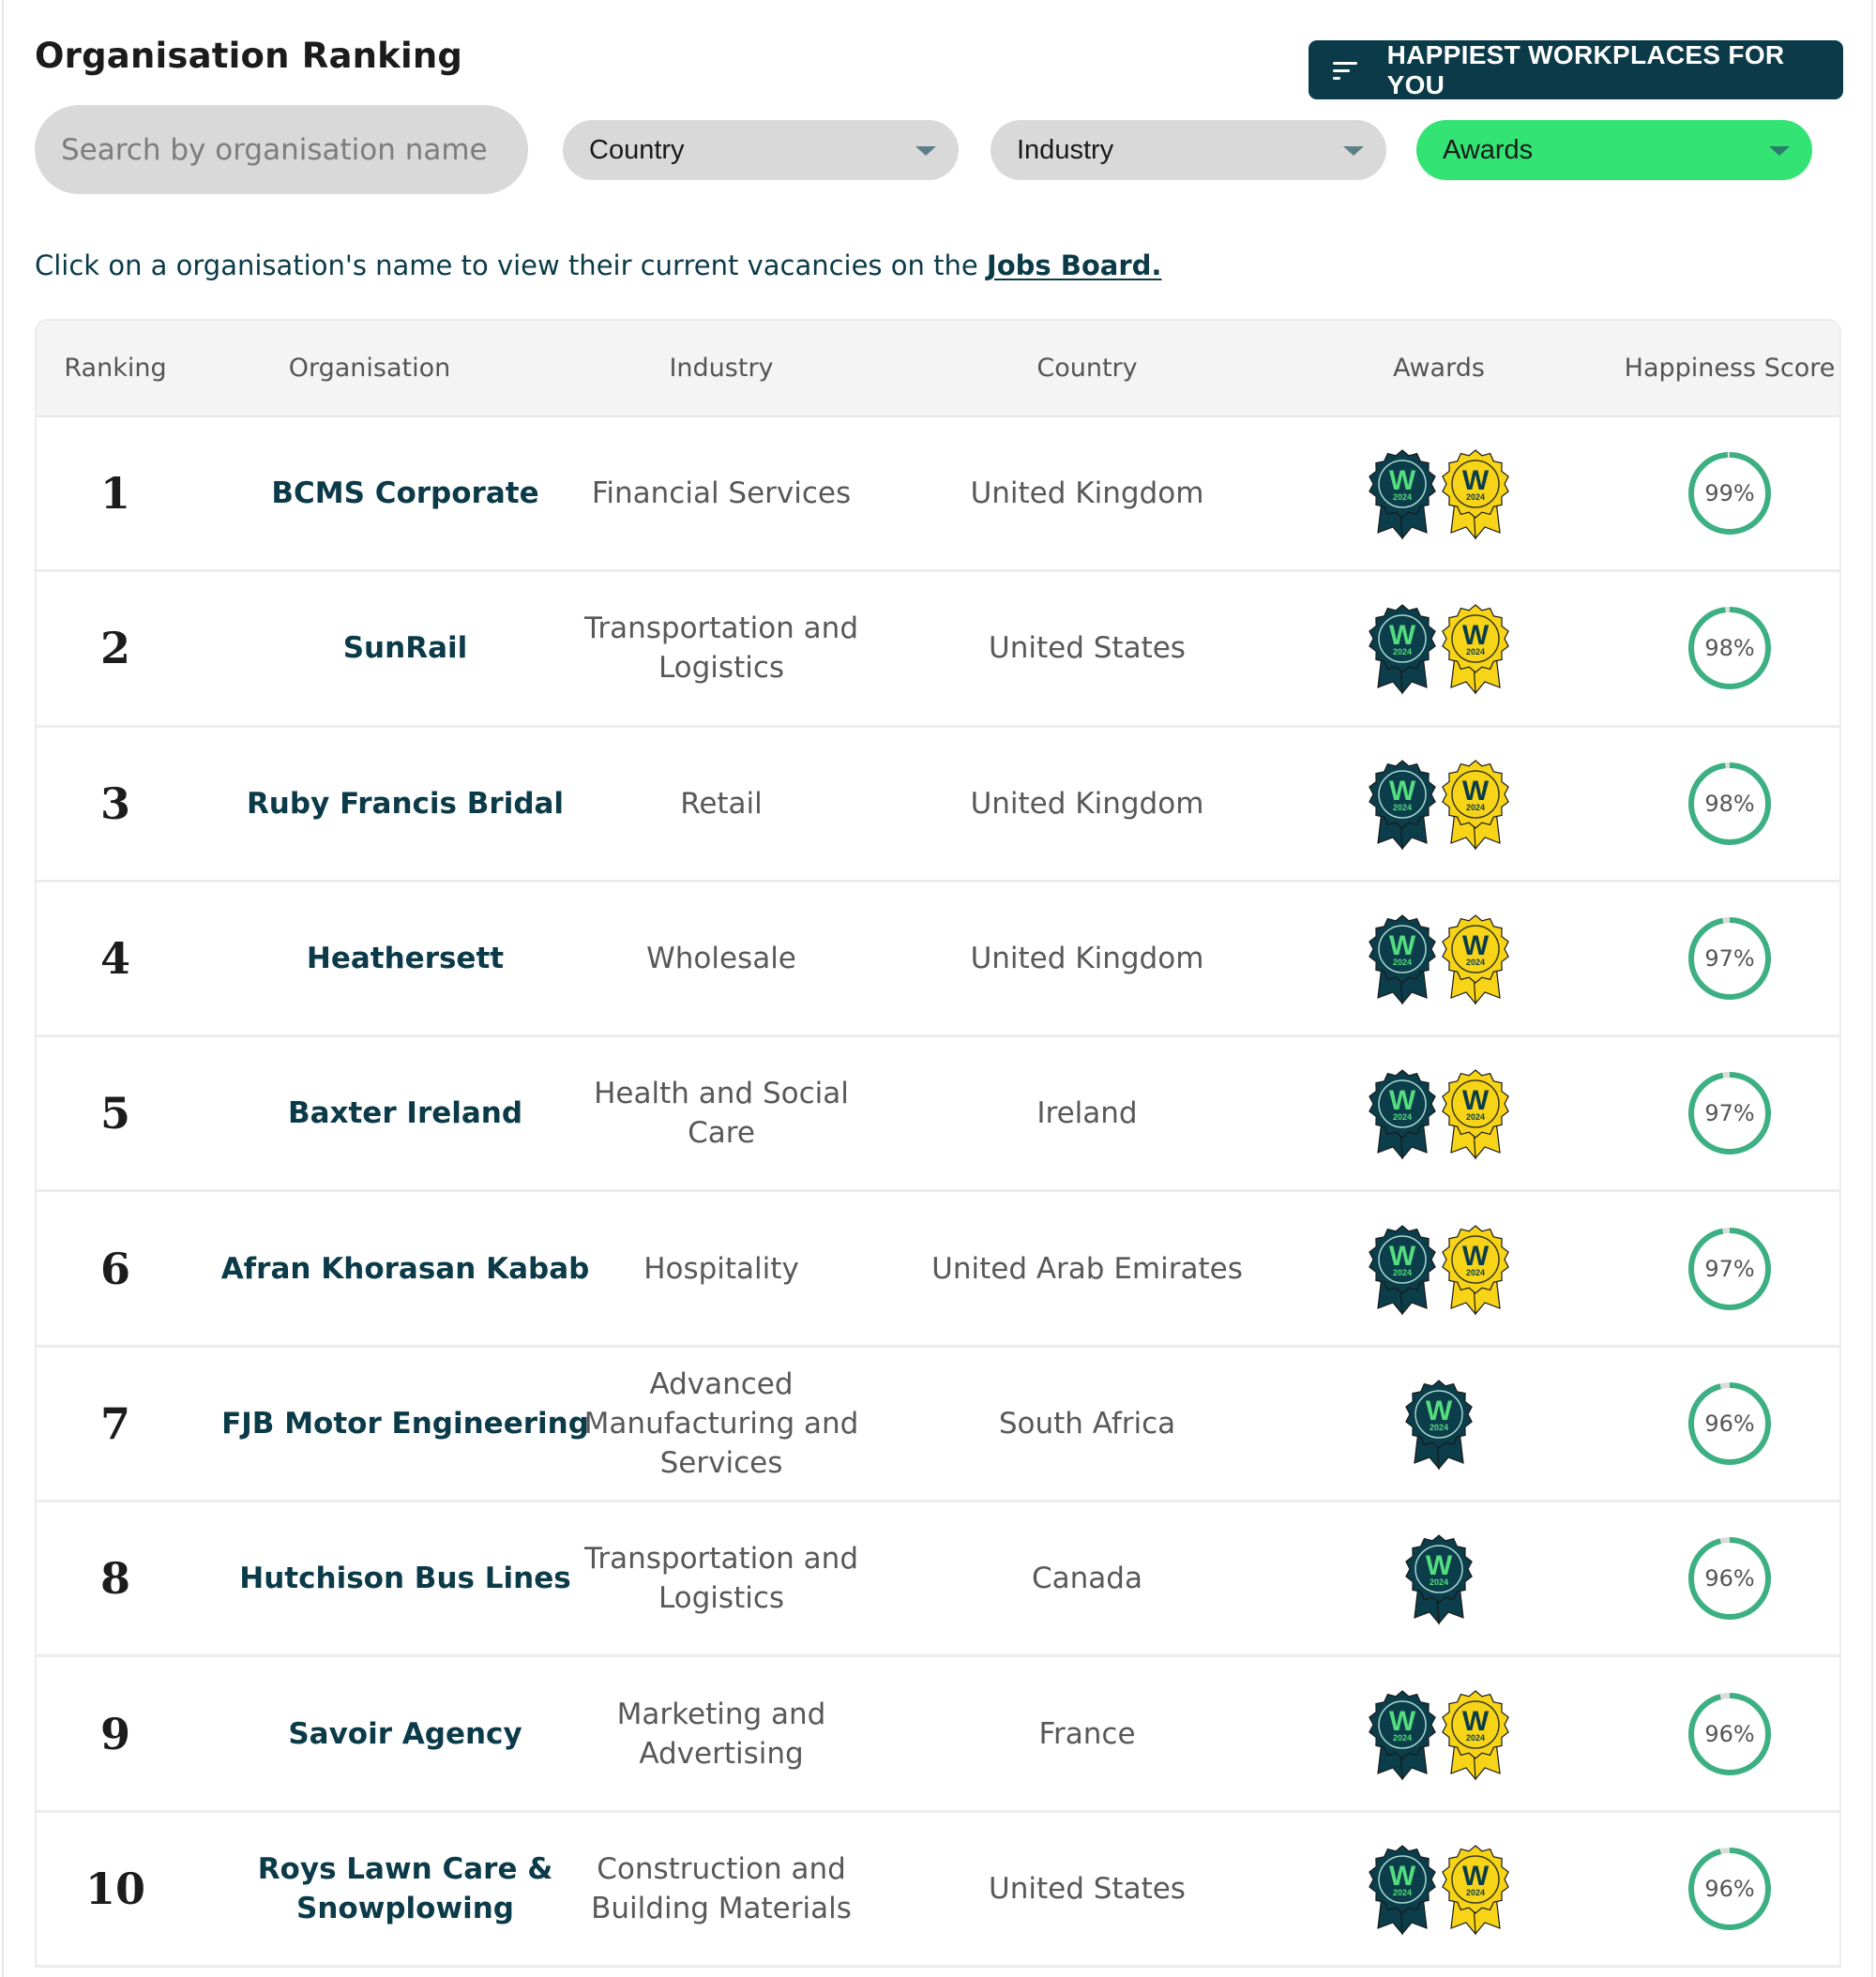 The width and height of the screenshot is (1876, 1977). I want to click on organisation-name: Ruby Francis Bridal, so click(405, 803).